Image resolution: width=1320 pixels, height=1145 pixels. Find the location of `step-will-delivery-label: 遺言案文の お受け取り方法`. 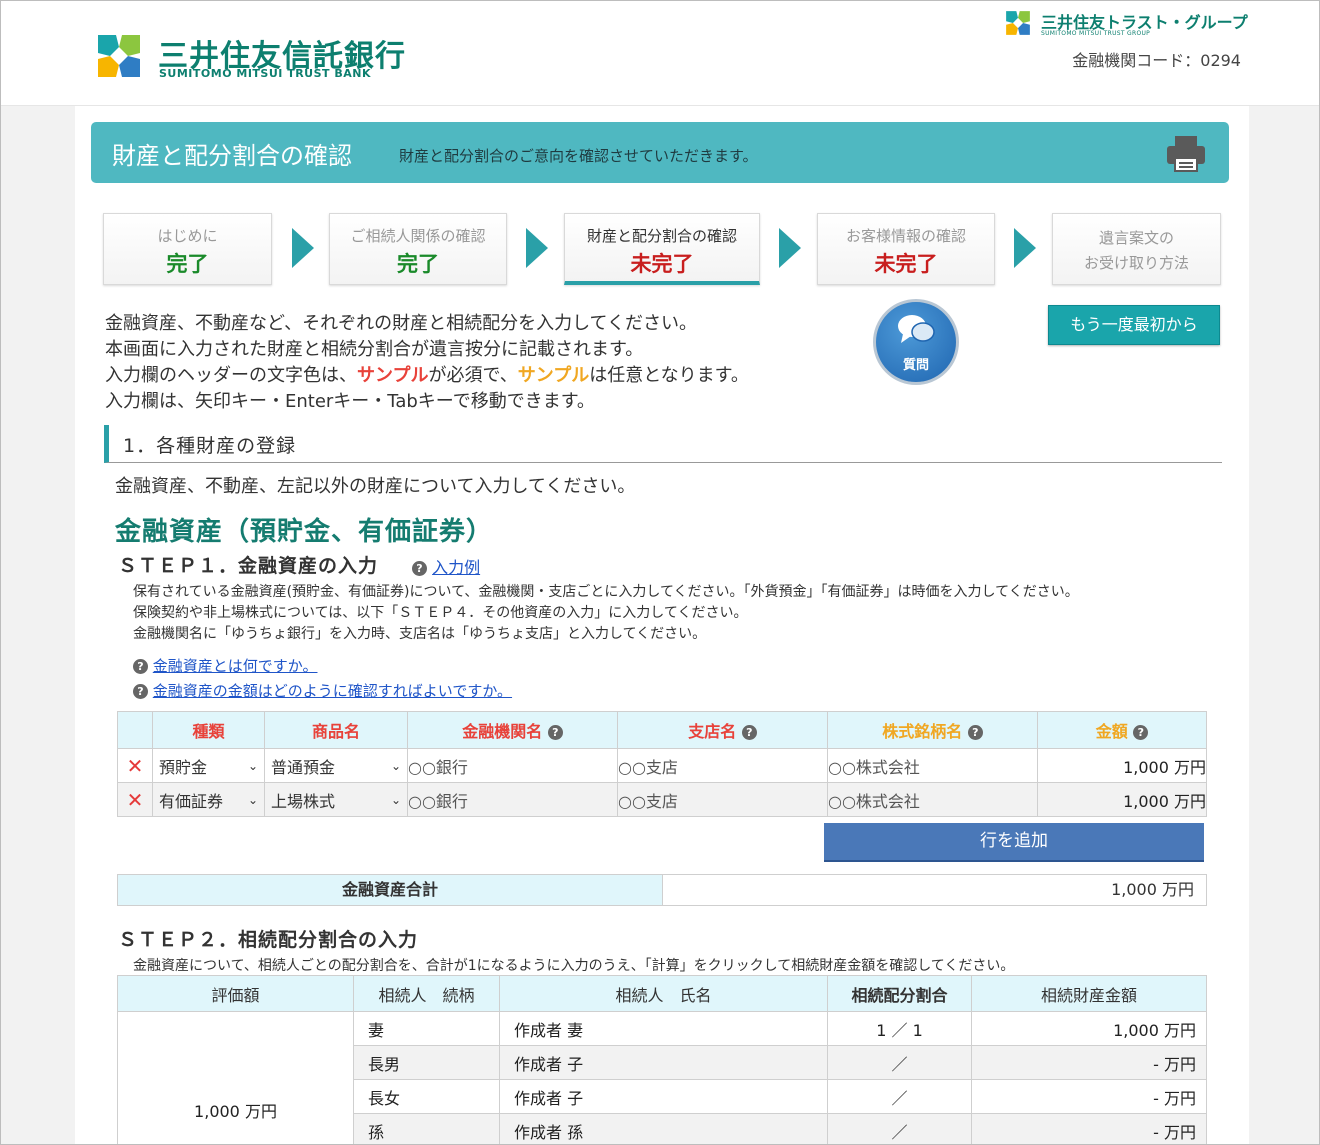

step-will-delivery-label: 遺言案文の お受け取り方法 is located at coordinates (1136, 250).